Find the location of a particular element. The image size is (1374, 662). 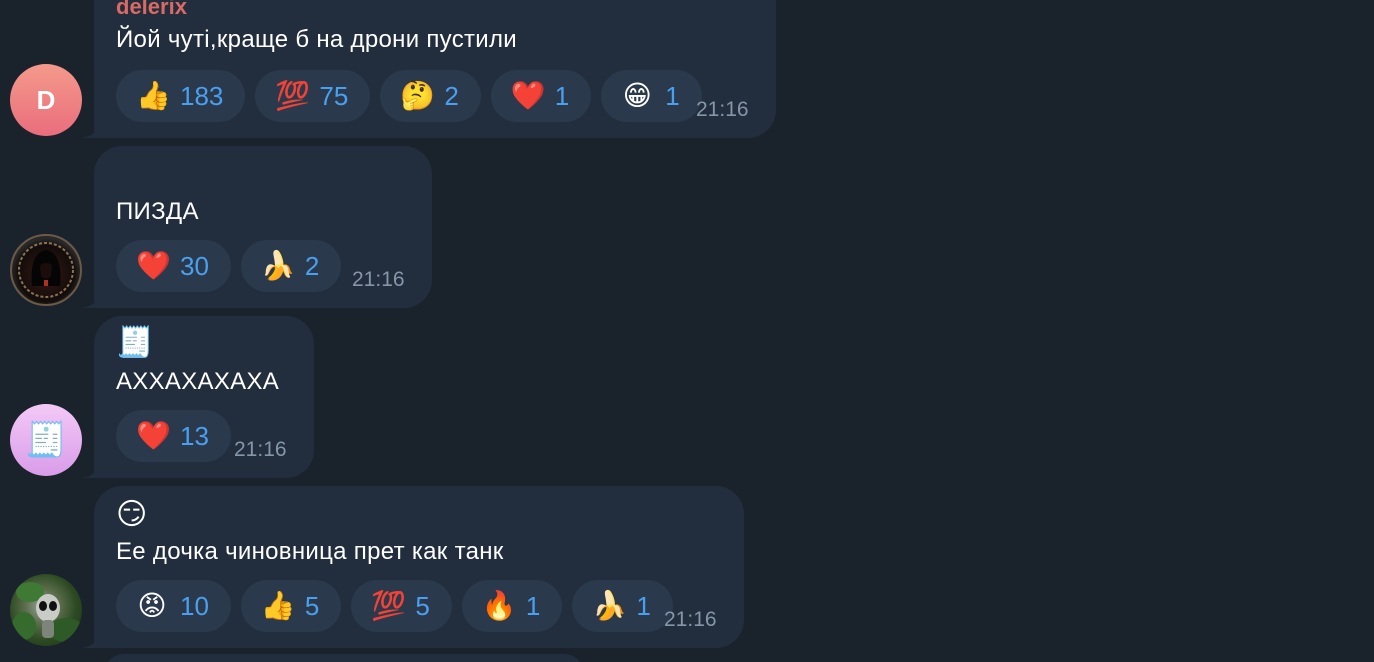

reaction-count: 183 is located at coordinates (202, 95).